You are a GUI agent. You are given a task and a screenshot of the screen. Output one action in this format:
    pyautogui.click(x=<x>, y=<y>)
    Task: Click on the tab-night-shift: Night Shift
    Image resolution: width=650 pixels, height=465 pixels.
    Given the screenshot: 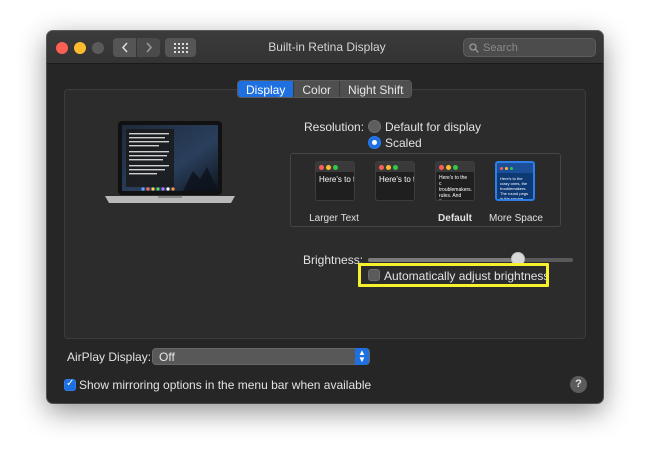 What is the action you would take?
    pyautogui.click(x=375, y=89)
    